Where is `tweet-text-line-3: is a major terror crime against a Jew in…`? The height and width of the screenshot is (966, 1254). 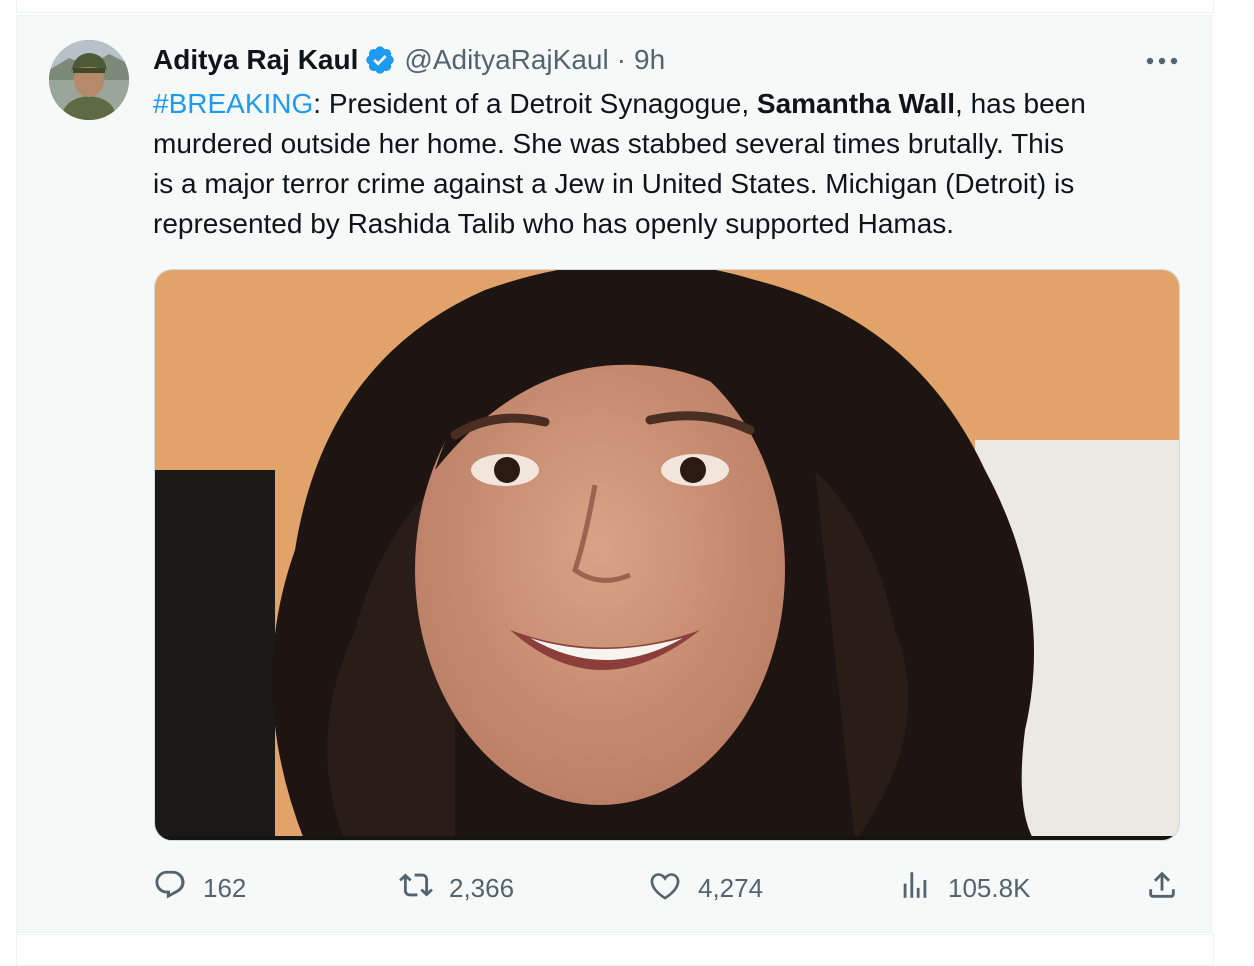
tweet-text-line-3: is a major terror crime against a Jew in… is located at coordinates (614, 183).